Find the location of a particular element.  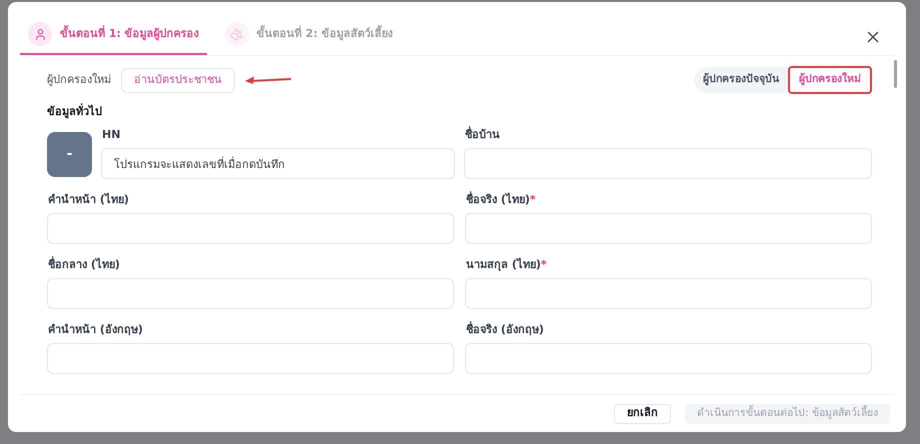

scrollbar is located at coordinates (895, 74).